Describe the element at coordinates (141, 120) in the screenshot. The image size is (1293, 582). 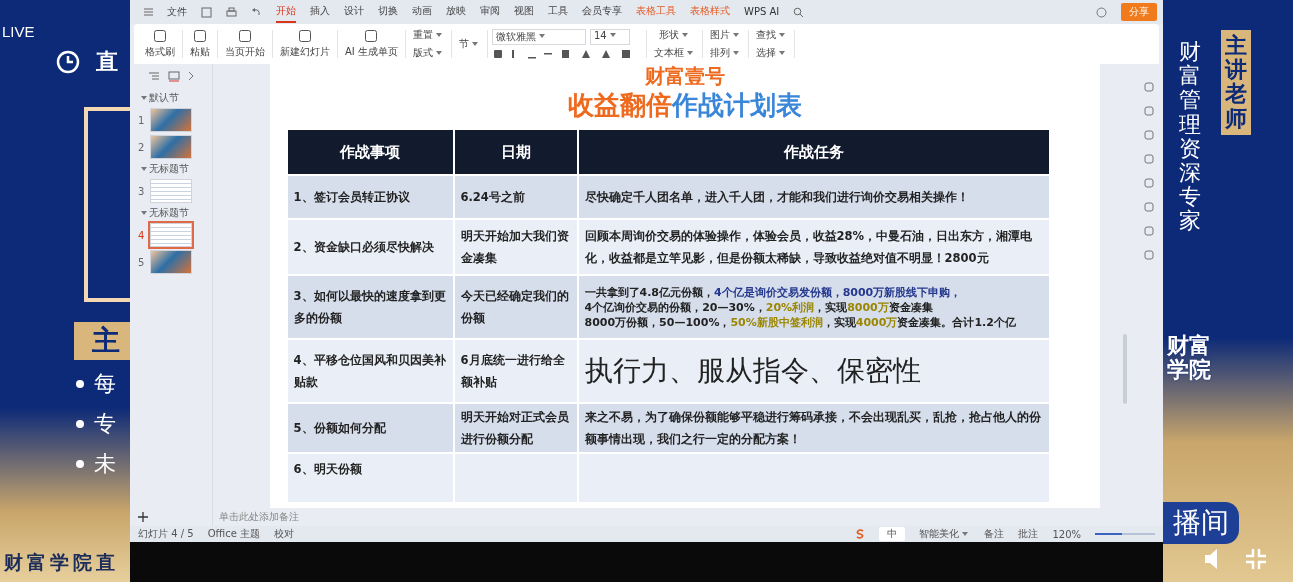
I see `slide-number: 1` at that location.